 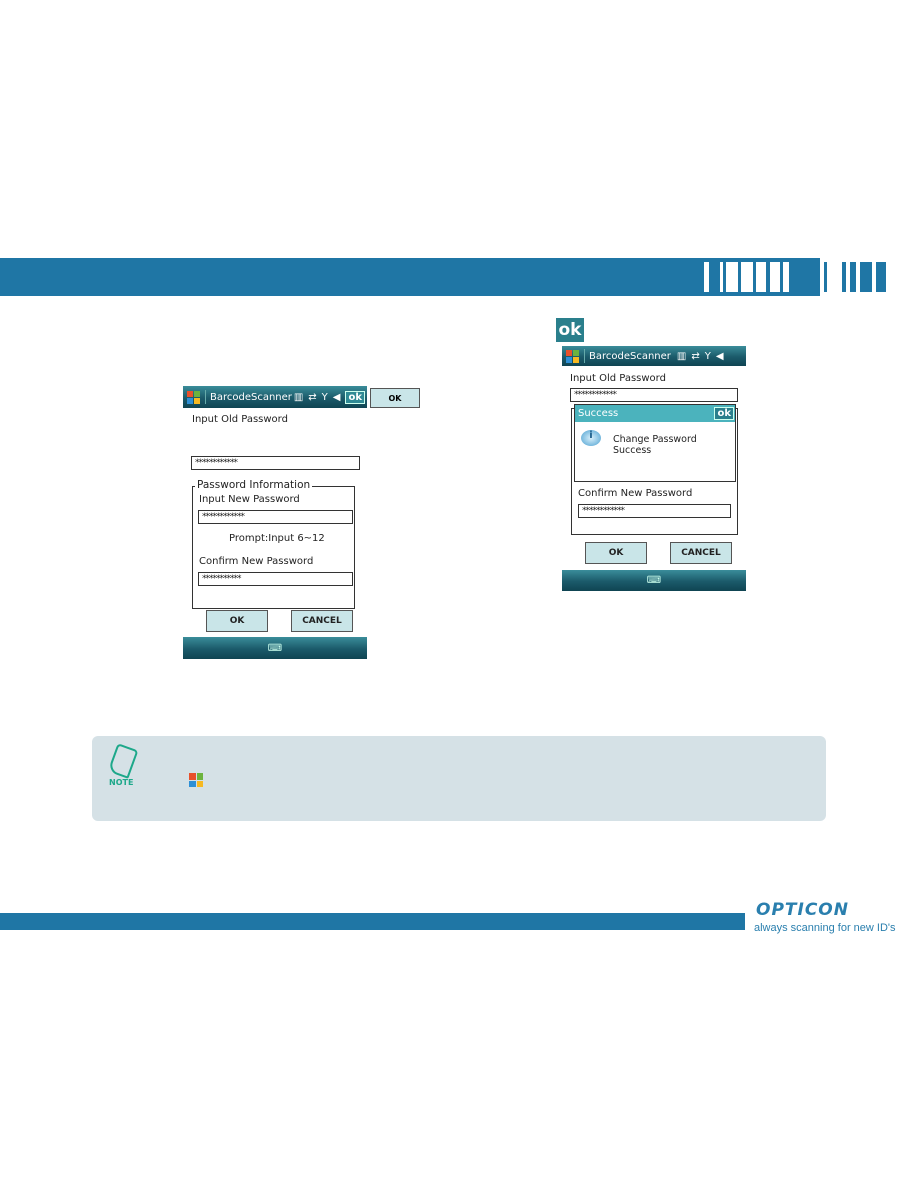 I want to click on group-title: Password Information, so click(x=254, y=485).